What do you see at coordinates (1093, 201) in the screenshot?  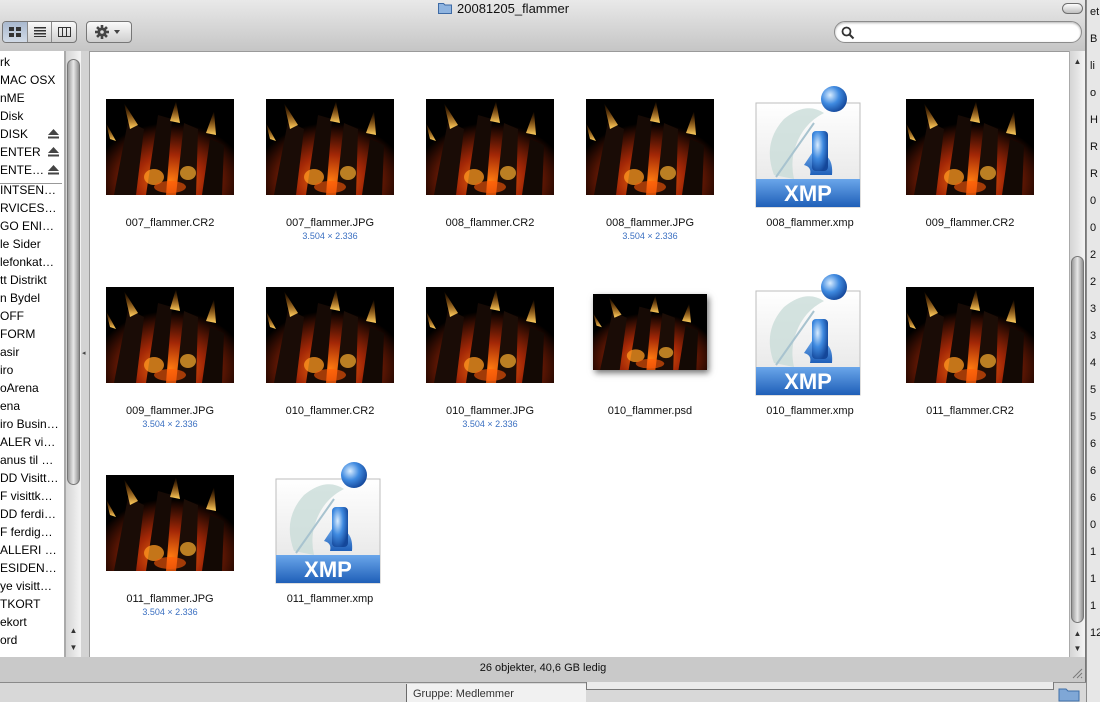 I see `background-text: 0` at bounding box center [1093, 201].